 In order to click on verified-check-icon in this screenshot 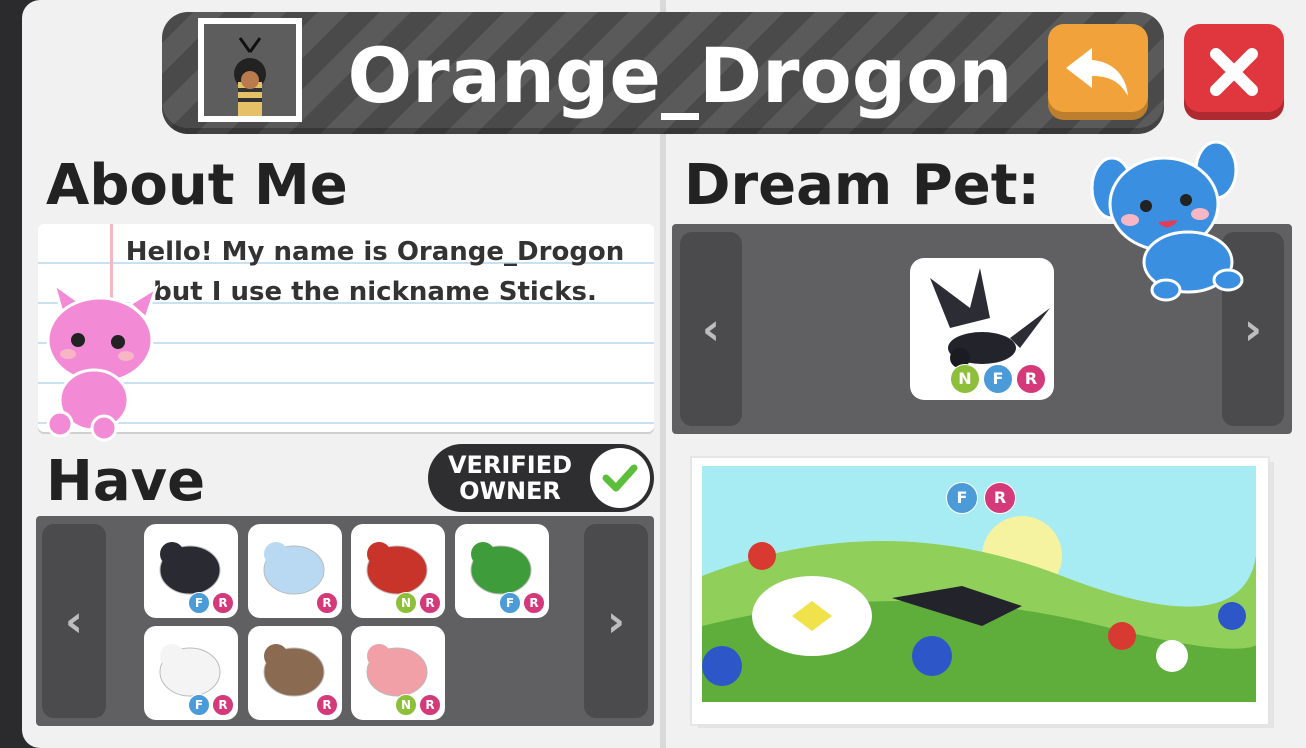, I will do `click(620, 478)`.